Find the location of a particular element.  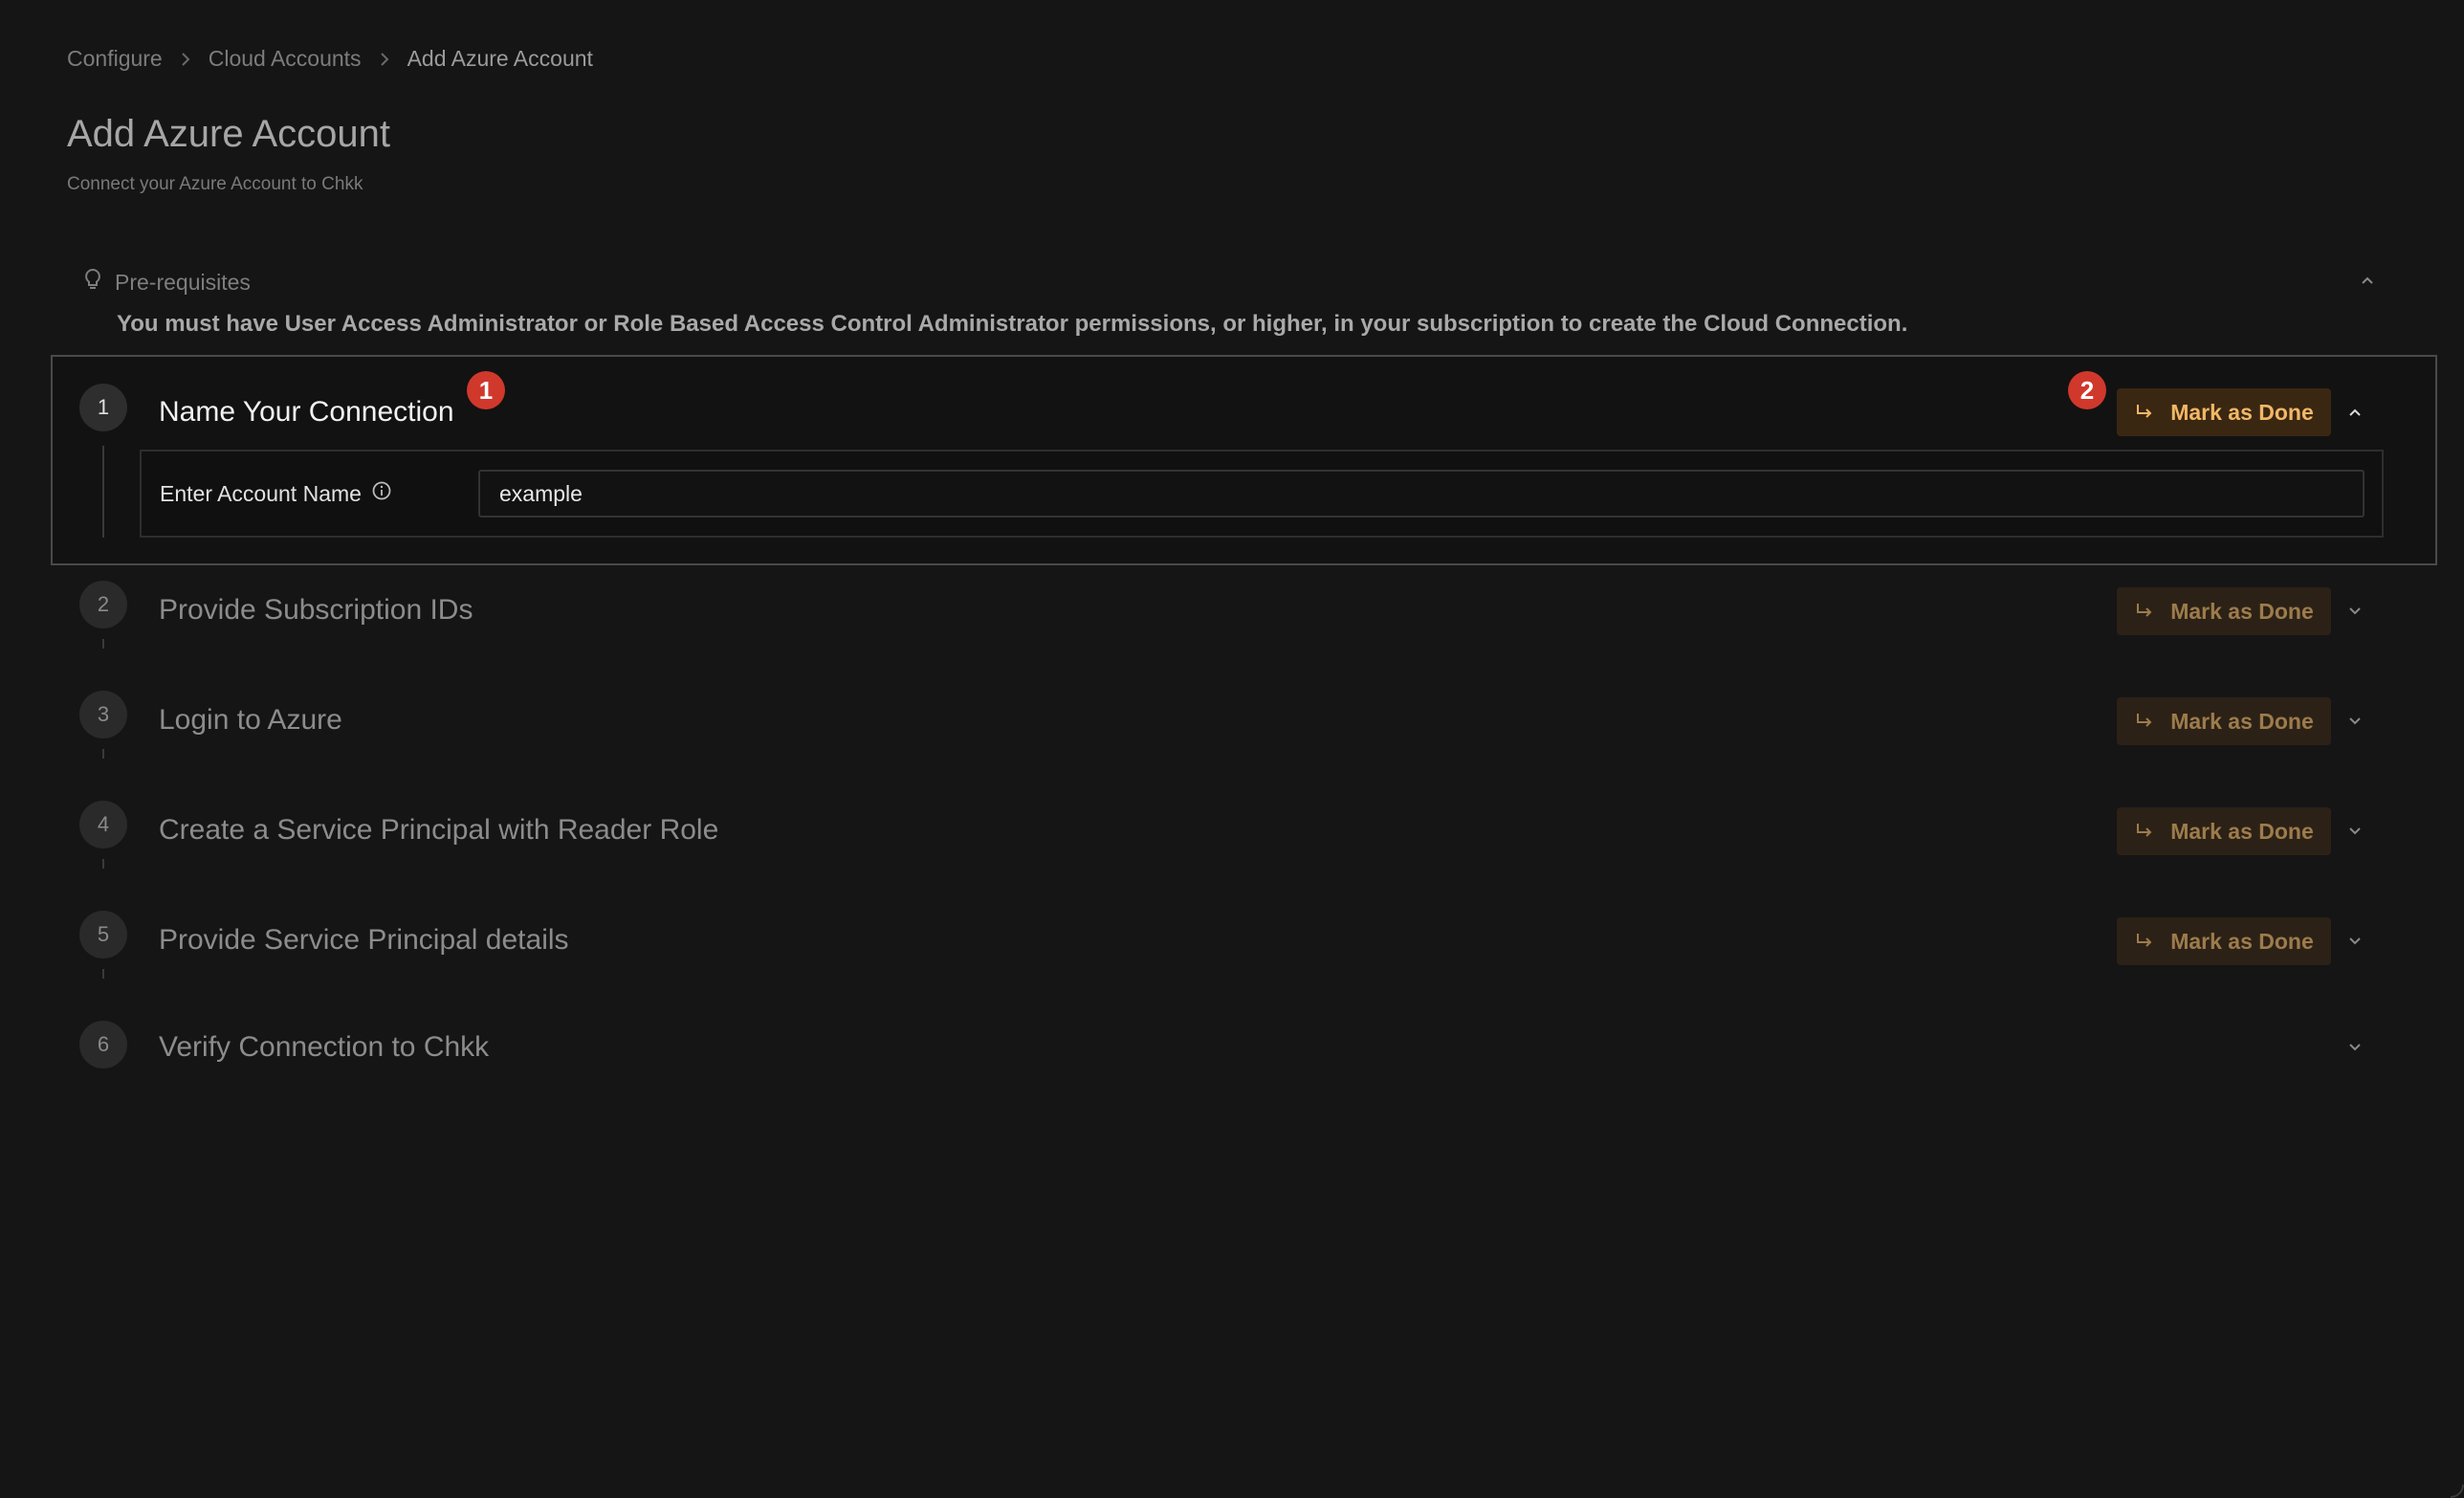

prerequisites-label: Pre-requisites is located at coordinates (183, 282).